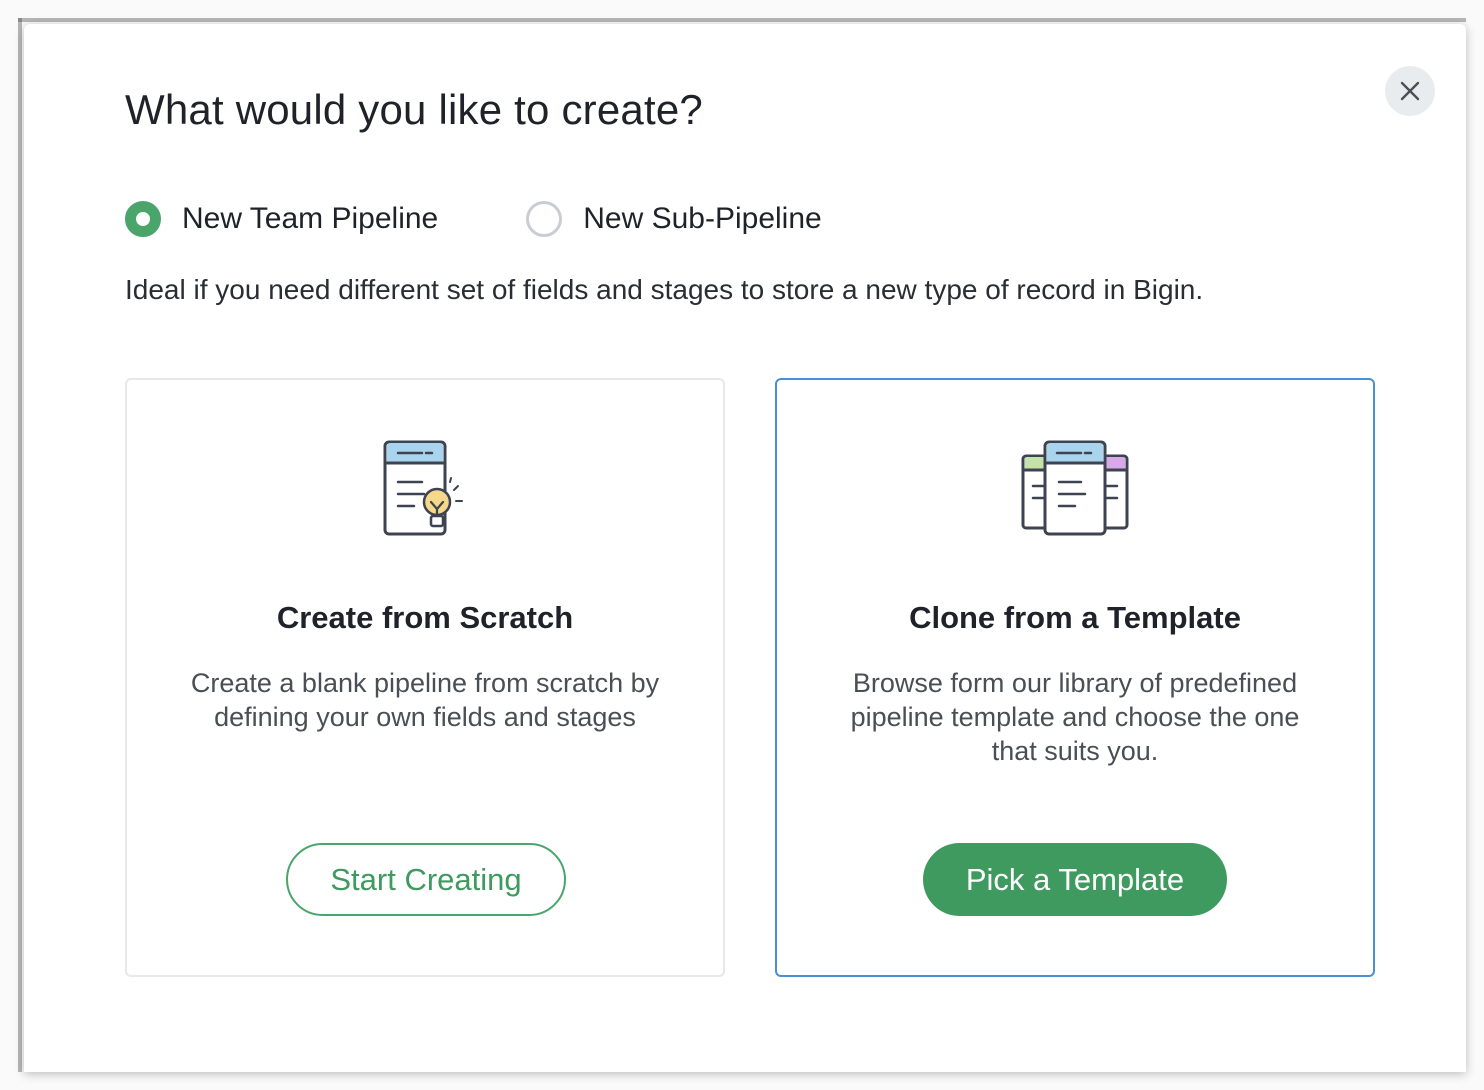 This screenshot has height=1090, width=1484. I want to click on radio-button-checked, so click(143, 219).